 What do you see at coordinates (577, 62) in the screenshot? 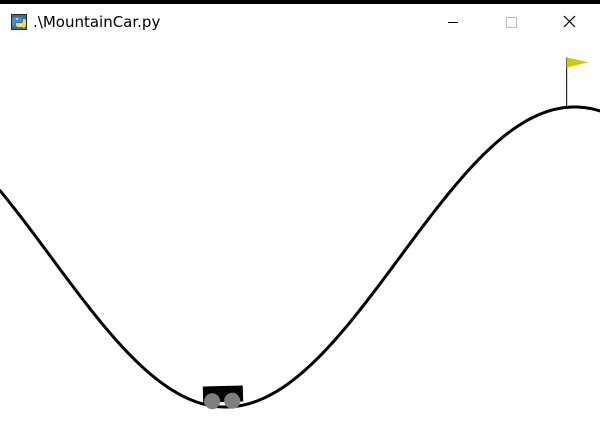
I see `flag-cloth` at bounding box center [577, 62].